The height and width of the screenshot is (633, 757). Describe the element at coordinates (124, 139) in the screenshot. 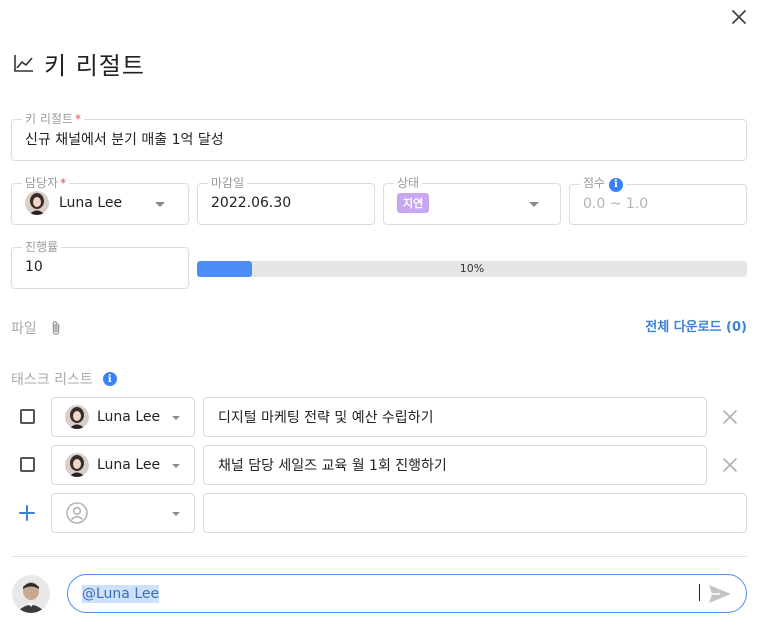

I see `key-result-value: 신규 채널에서 분기 매출 1억 달성` at that location.